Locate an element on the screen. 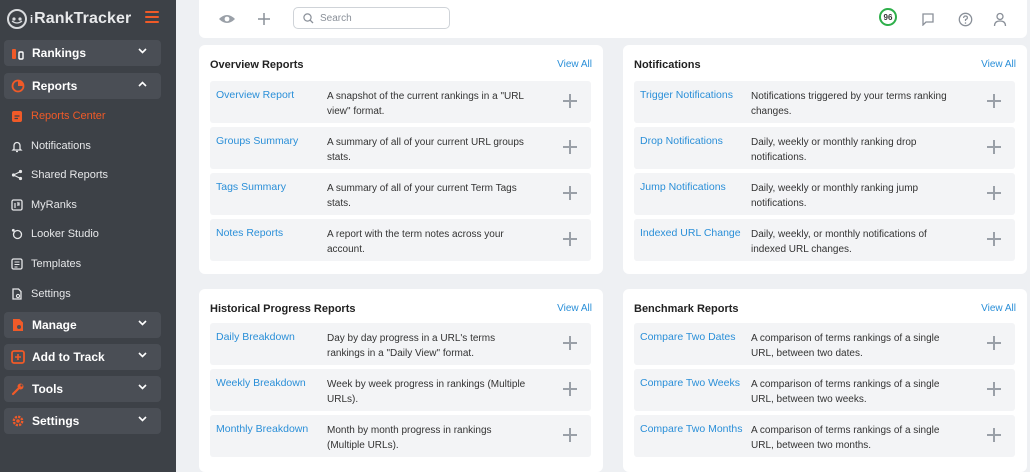  report-link: Compare Two Dates is located at coordinates (688, 337).